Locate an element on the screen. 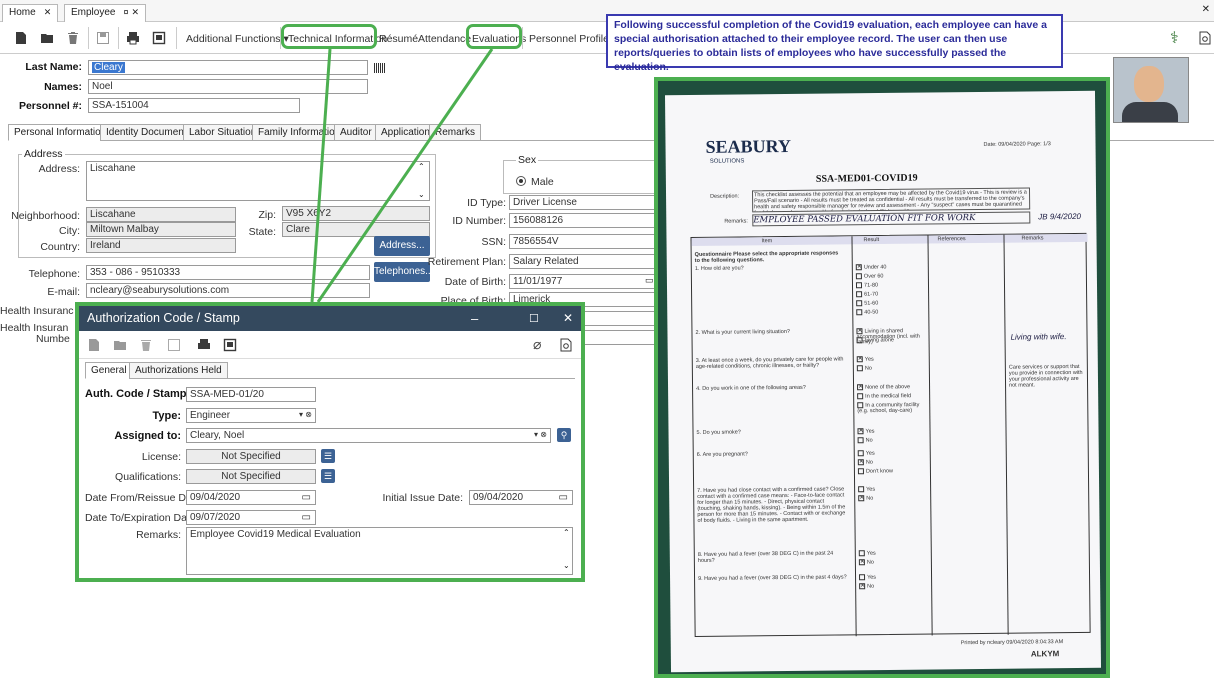  scan-handwritten-remark: EMPLOYEE PASSED EVALUATION FIT FOR WORK is located at coordinates (891, 219).